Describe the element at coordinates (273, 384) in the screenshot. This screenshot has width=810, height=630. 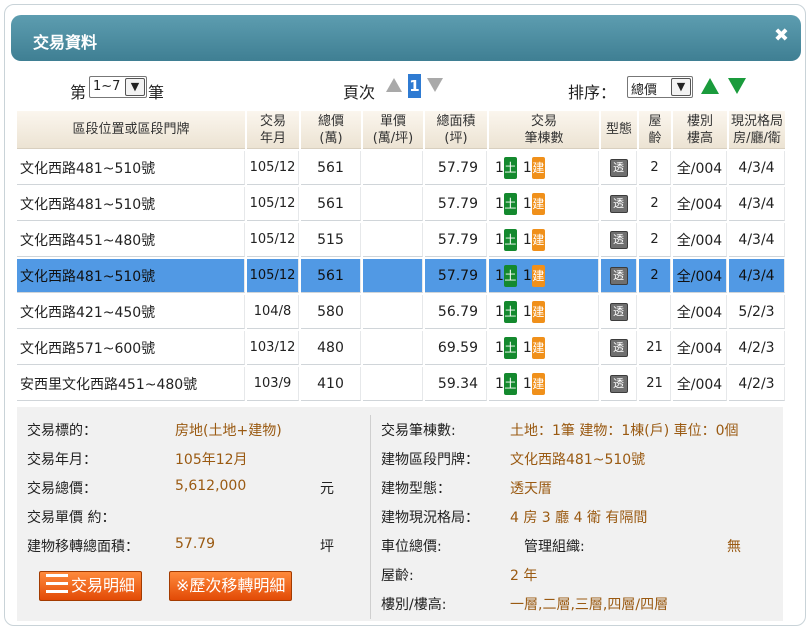
I see `cell-year-month: 103/9` at that location.